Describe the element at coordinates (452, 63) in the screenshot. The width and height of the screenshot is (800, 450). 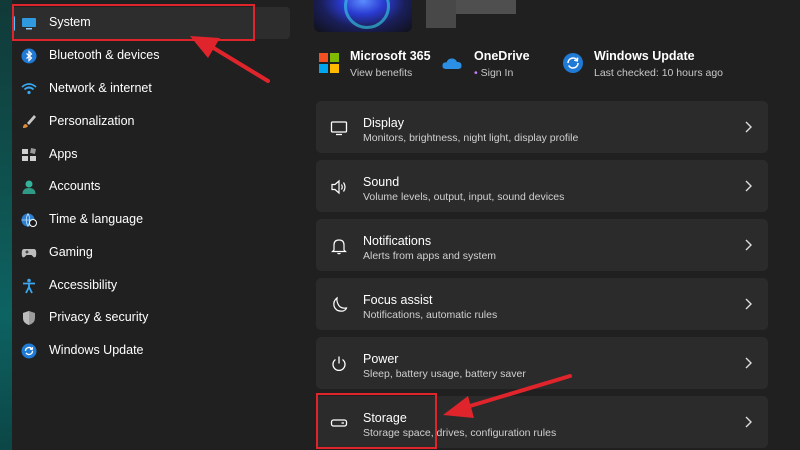
I see `onedrive-cloud-icon` at that location.